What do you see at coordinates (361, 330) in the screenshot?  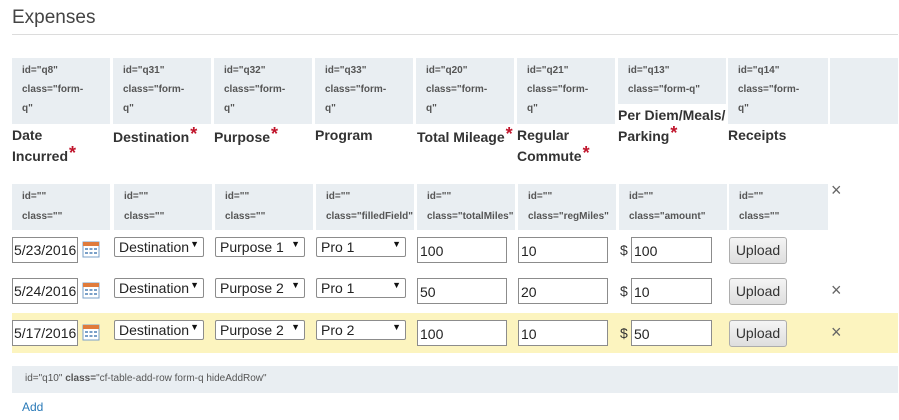 I see `program-select: Pro 2 ▼` at bounding box center [361, 330].